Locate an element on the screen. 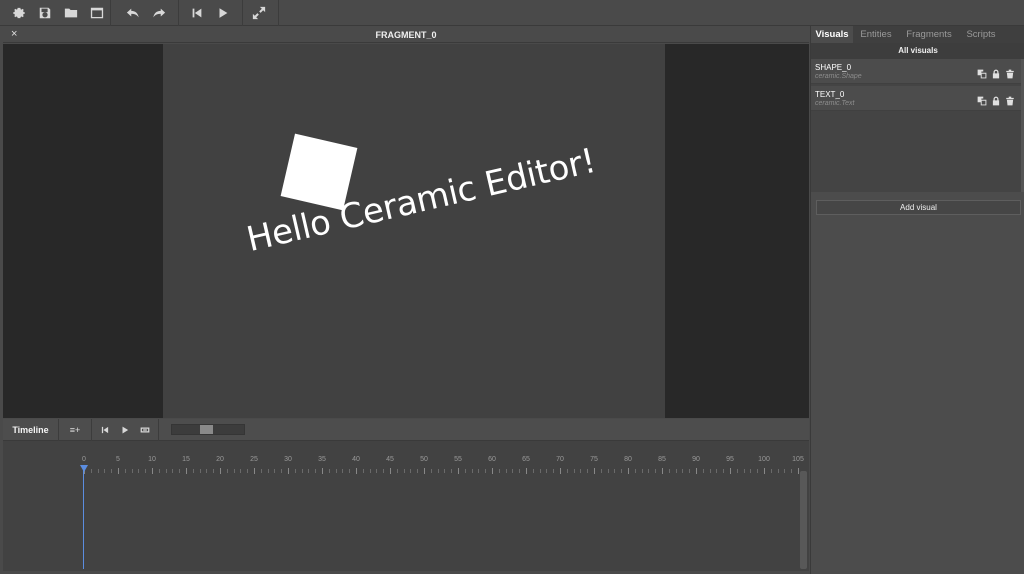 This screenshot has height=574, width=1024. add-track-button: ≡+ is located at coordinates (75, 430).